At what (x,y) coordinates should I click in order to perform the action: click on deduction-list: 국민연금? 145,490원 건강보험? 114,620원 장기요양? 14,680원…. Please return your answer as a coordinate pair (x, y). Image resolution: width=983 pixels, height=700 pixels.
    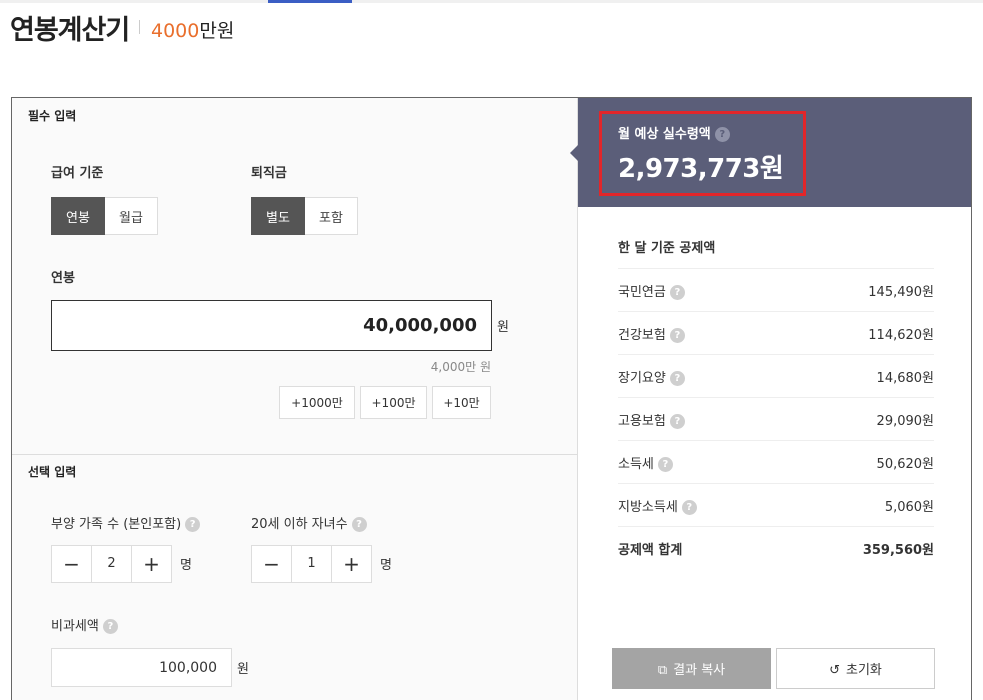
    Looking at the image, I should click on (776, 418).